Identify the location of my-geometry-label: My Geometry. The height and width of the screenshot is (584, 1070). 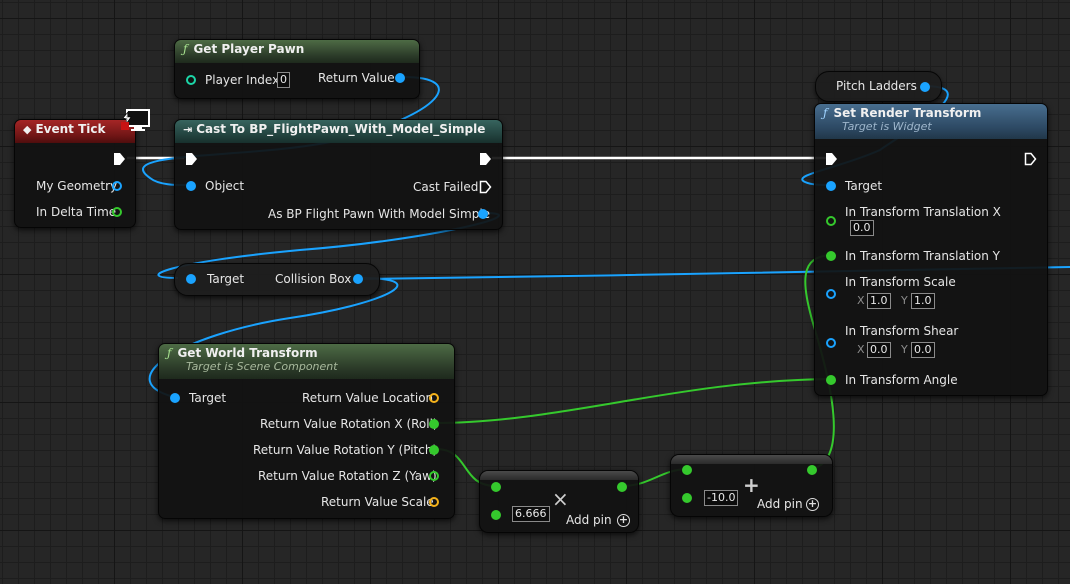
(77, 186).